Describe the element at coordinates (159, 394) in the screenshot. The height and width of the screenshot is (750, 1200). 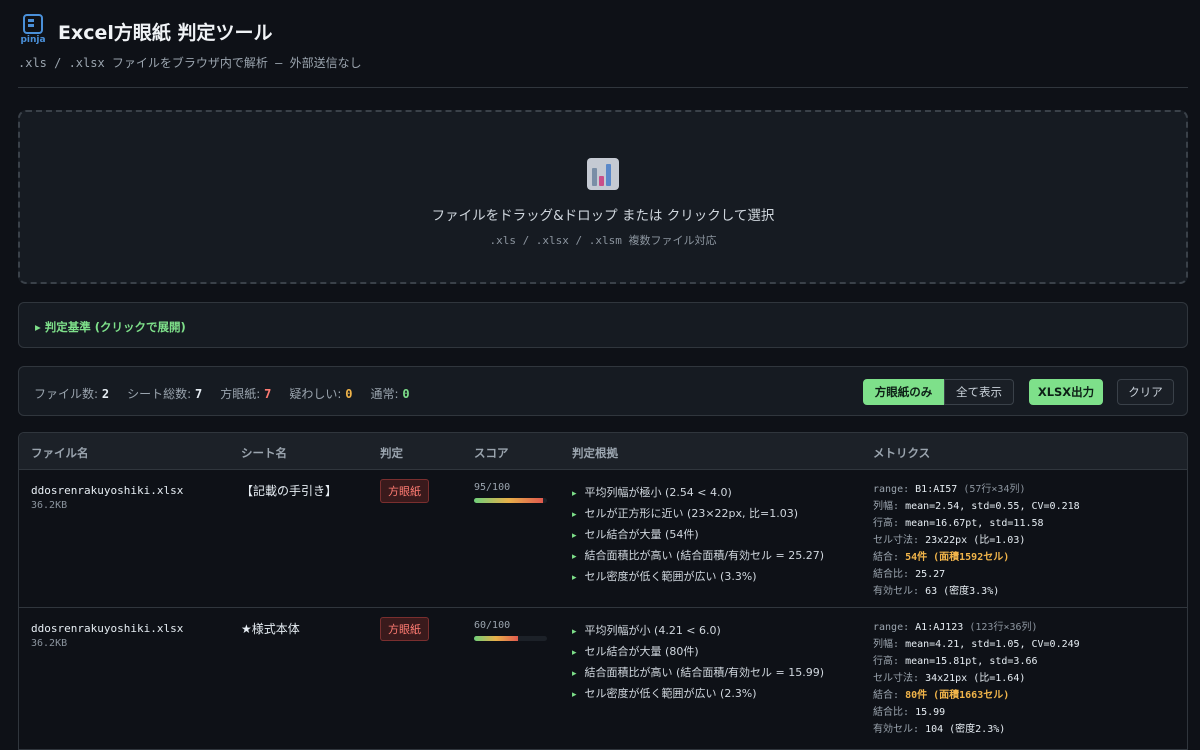
I see `stat-sheets-label: シート総数:` at that location.